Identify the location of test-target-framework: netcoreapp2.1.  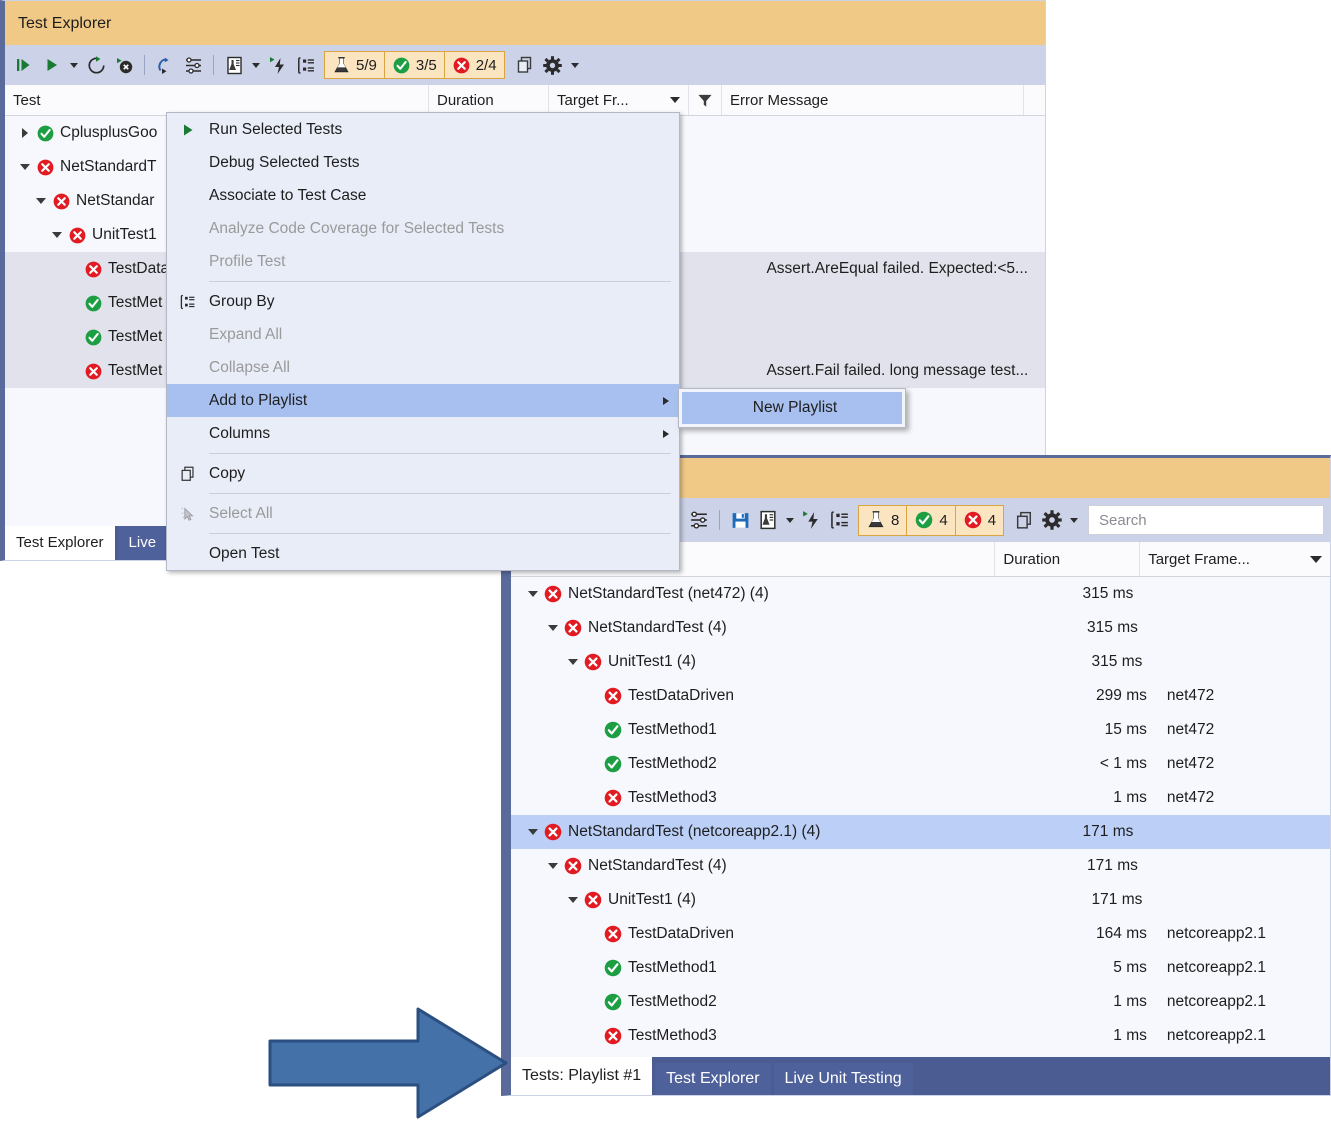
(1216, 1001).